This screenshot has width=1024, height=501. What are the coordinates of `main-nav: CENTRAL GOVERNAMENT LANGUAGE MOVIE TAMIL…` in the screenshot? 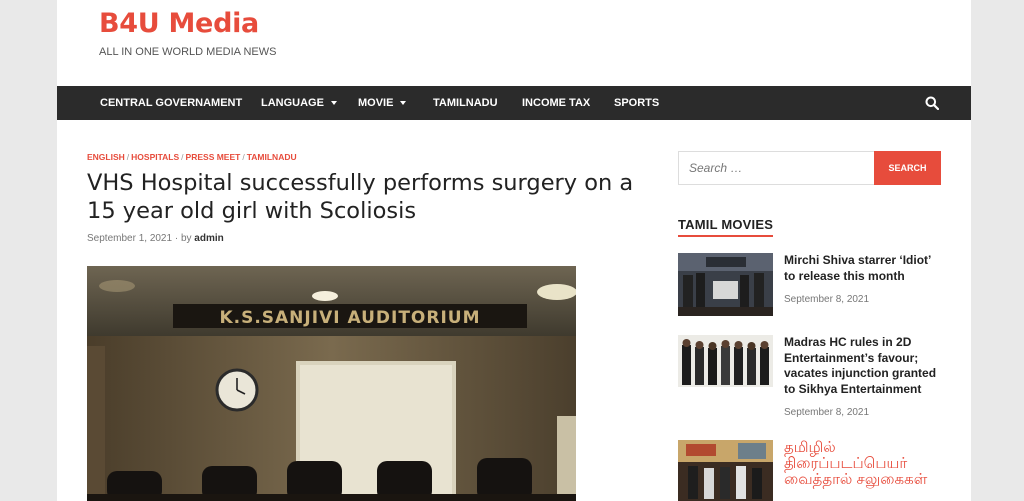 It's located at (514, 103).